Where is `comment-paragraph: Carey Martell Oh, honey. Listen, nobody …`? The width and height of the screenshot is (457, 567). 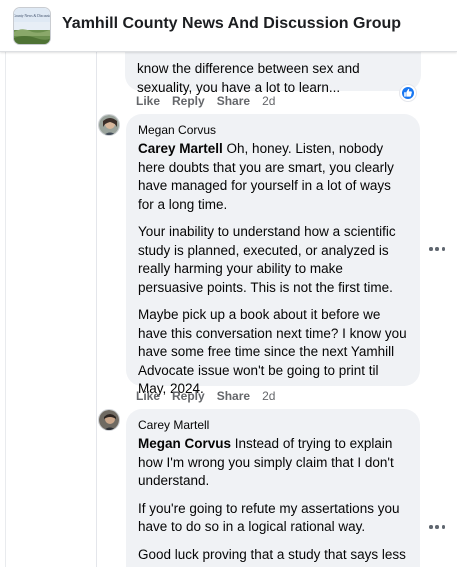
comment-paragraph: Carey Martell Oh, honey. Listen, nobody … is located at coordinates (266, 176).